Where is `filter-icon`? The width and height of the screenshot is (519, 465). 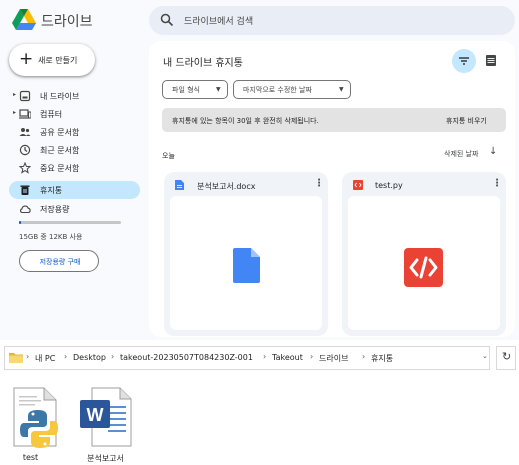
filter-icon is located at coordinates (464, 61).